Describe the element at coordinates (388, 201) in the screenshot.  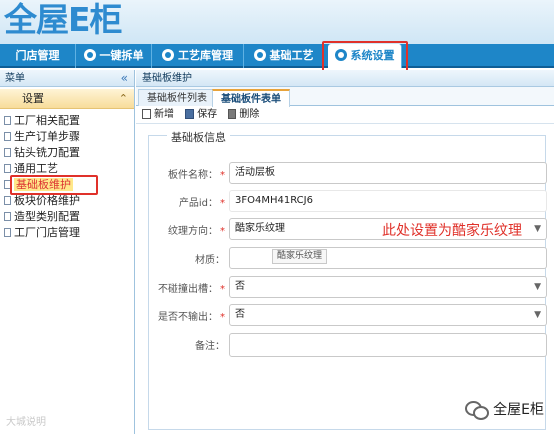
I see `product-id-input: 3FO4MH41RCJ6` at that location.